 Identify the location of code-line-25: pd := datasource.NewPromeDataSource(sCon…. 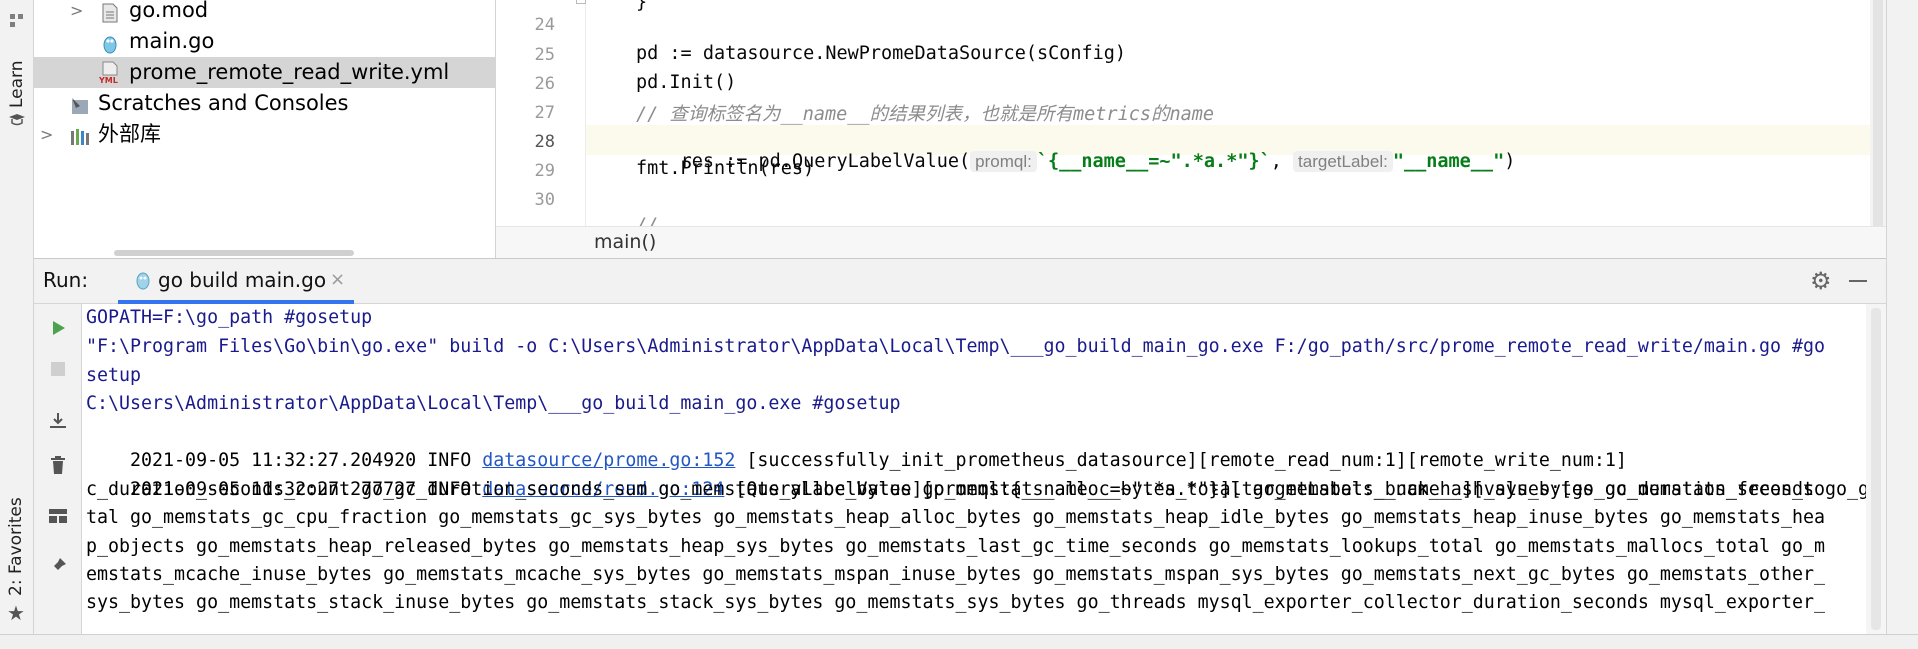
(881, 53).